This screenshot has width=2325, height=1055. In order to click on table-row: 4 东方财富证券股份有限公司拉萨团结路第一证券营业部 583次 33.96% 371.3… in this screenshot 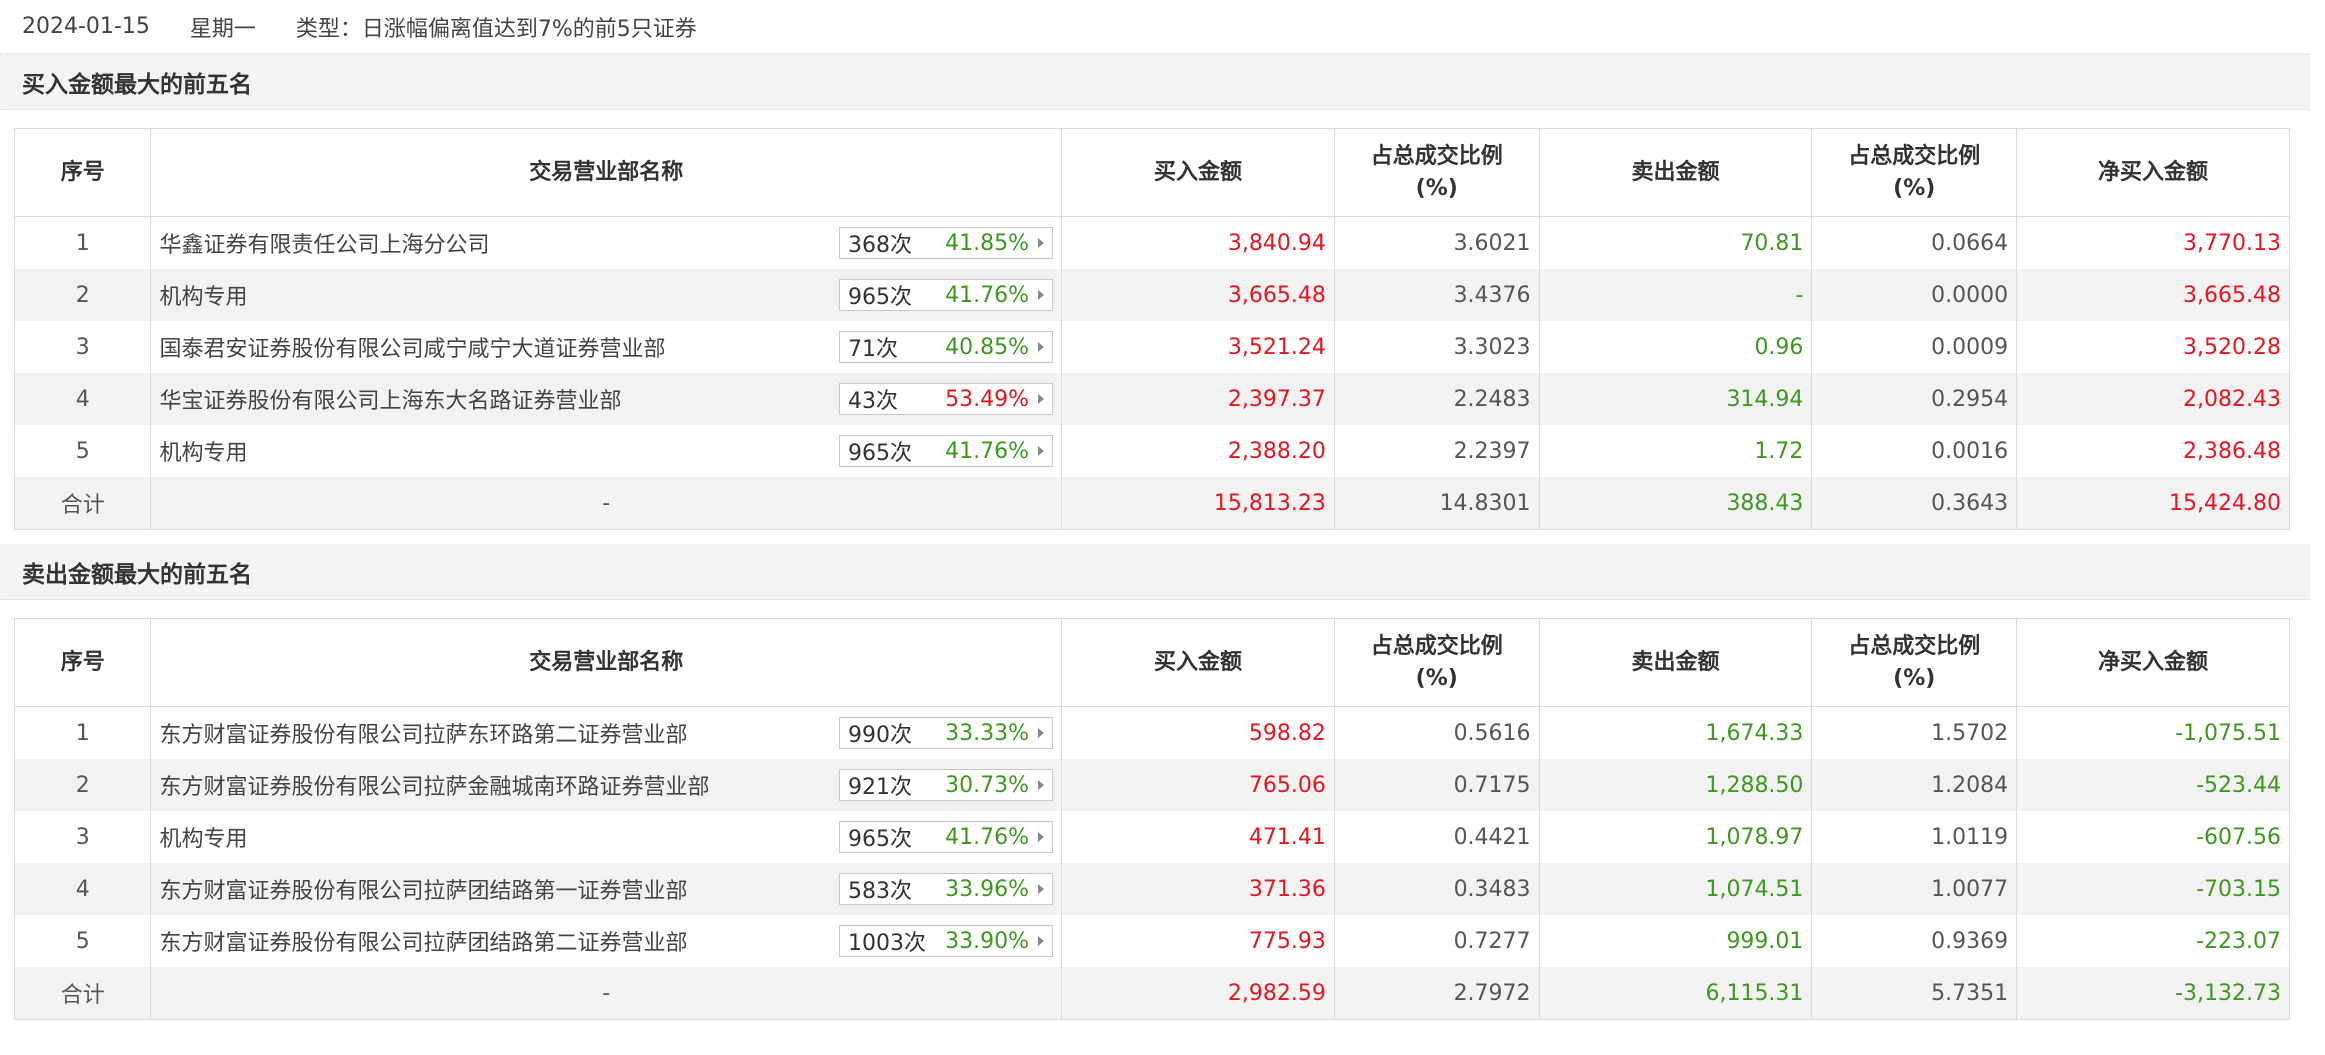, I will do `click(1151, 889)`.